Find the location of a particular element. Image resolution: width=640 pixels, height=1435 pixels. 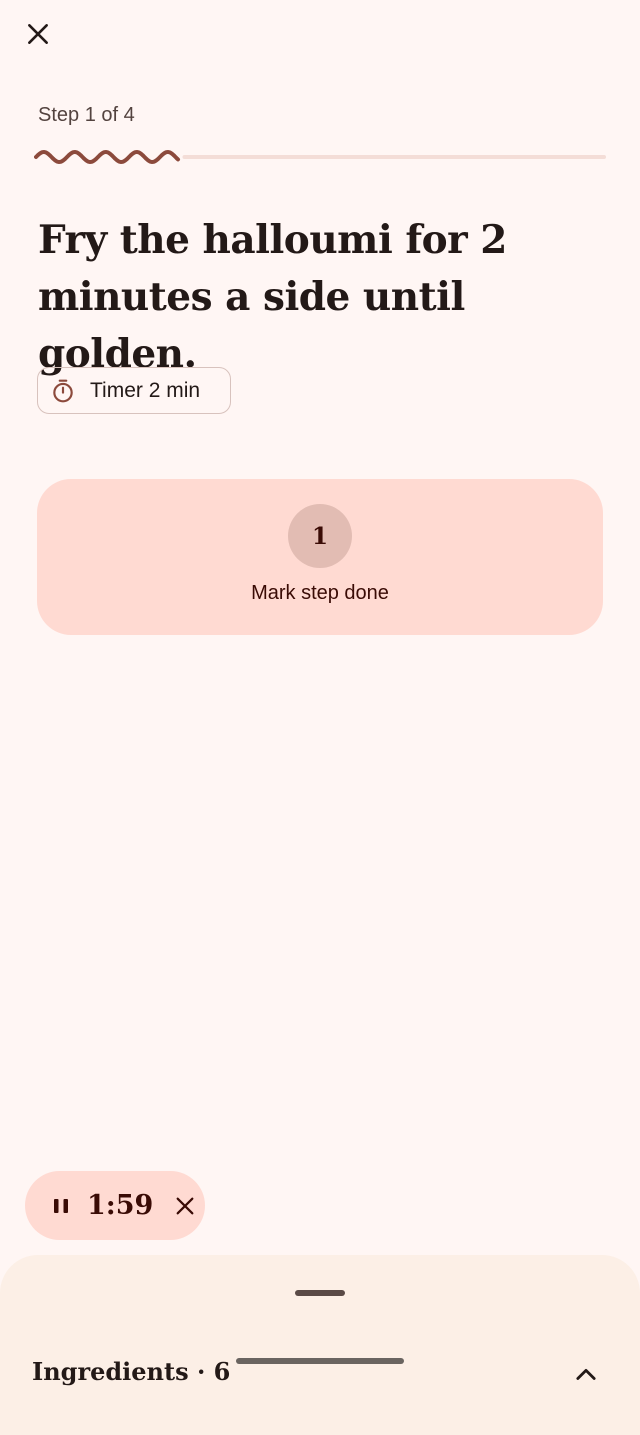

chevron-up-icon is located at coordinates (586, 1374).